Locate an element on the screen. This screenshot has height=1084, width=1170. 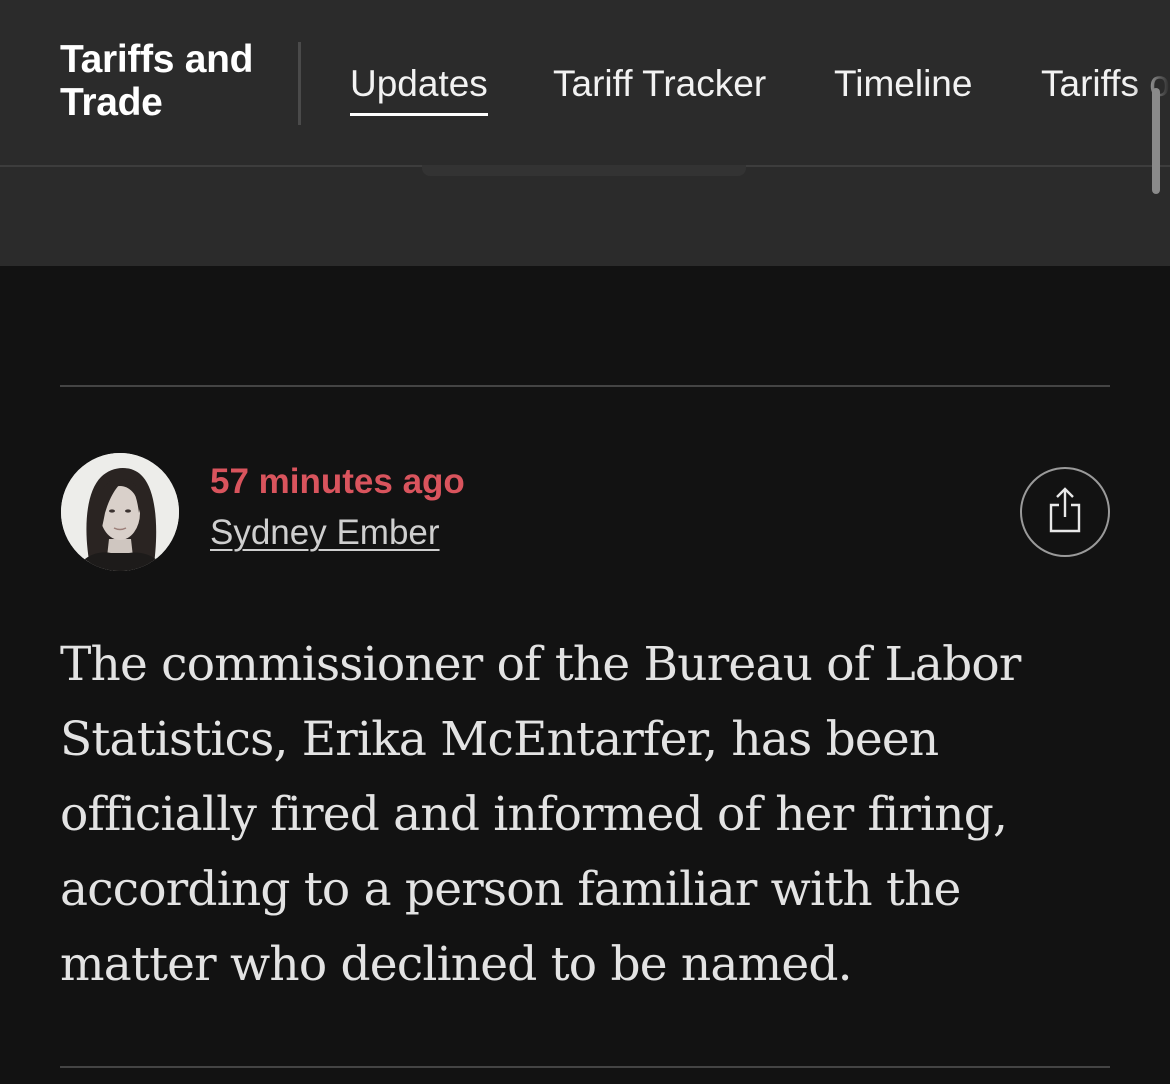
avatar is located at coordinates (120, 512).